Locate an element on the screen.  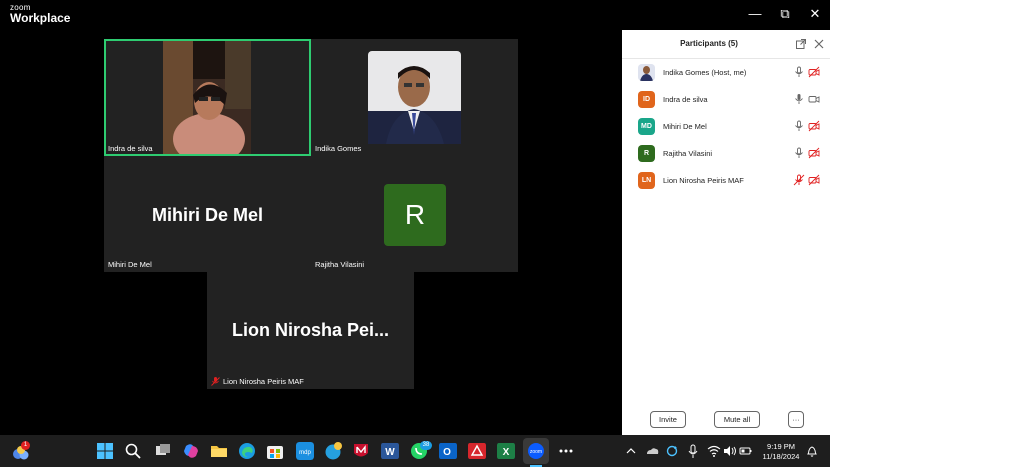
mic-muted-icon is located at coordinates (799, 180).